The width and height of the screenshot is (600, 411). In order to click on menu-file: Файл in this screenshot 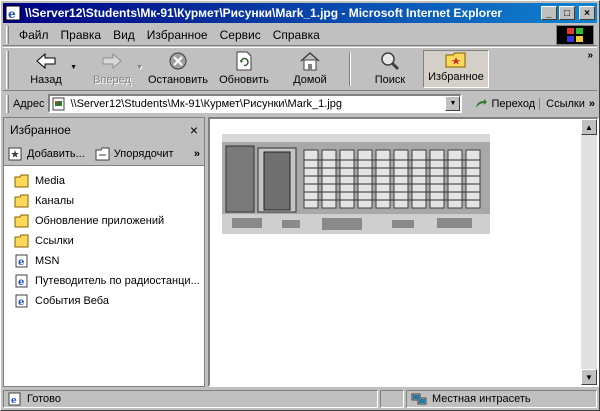, I will do `click(34, 35)`.